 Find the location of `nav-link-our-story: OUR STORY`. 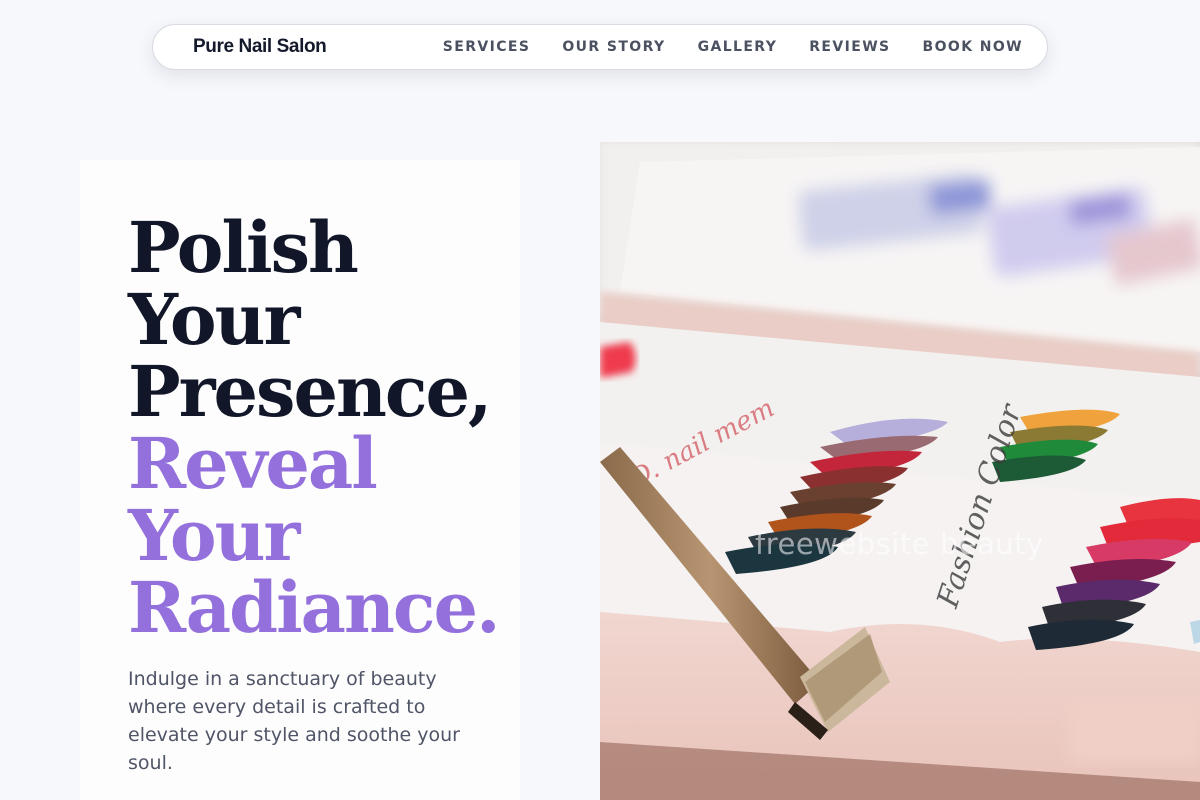

nav-link-our-story: OUR STORY is located at coordinates (613, 47).